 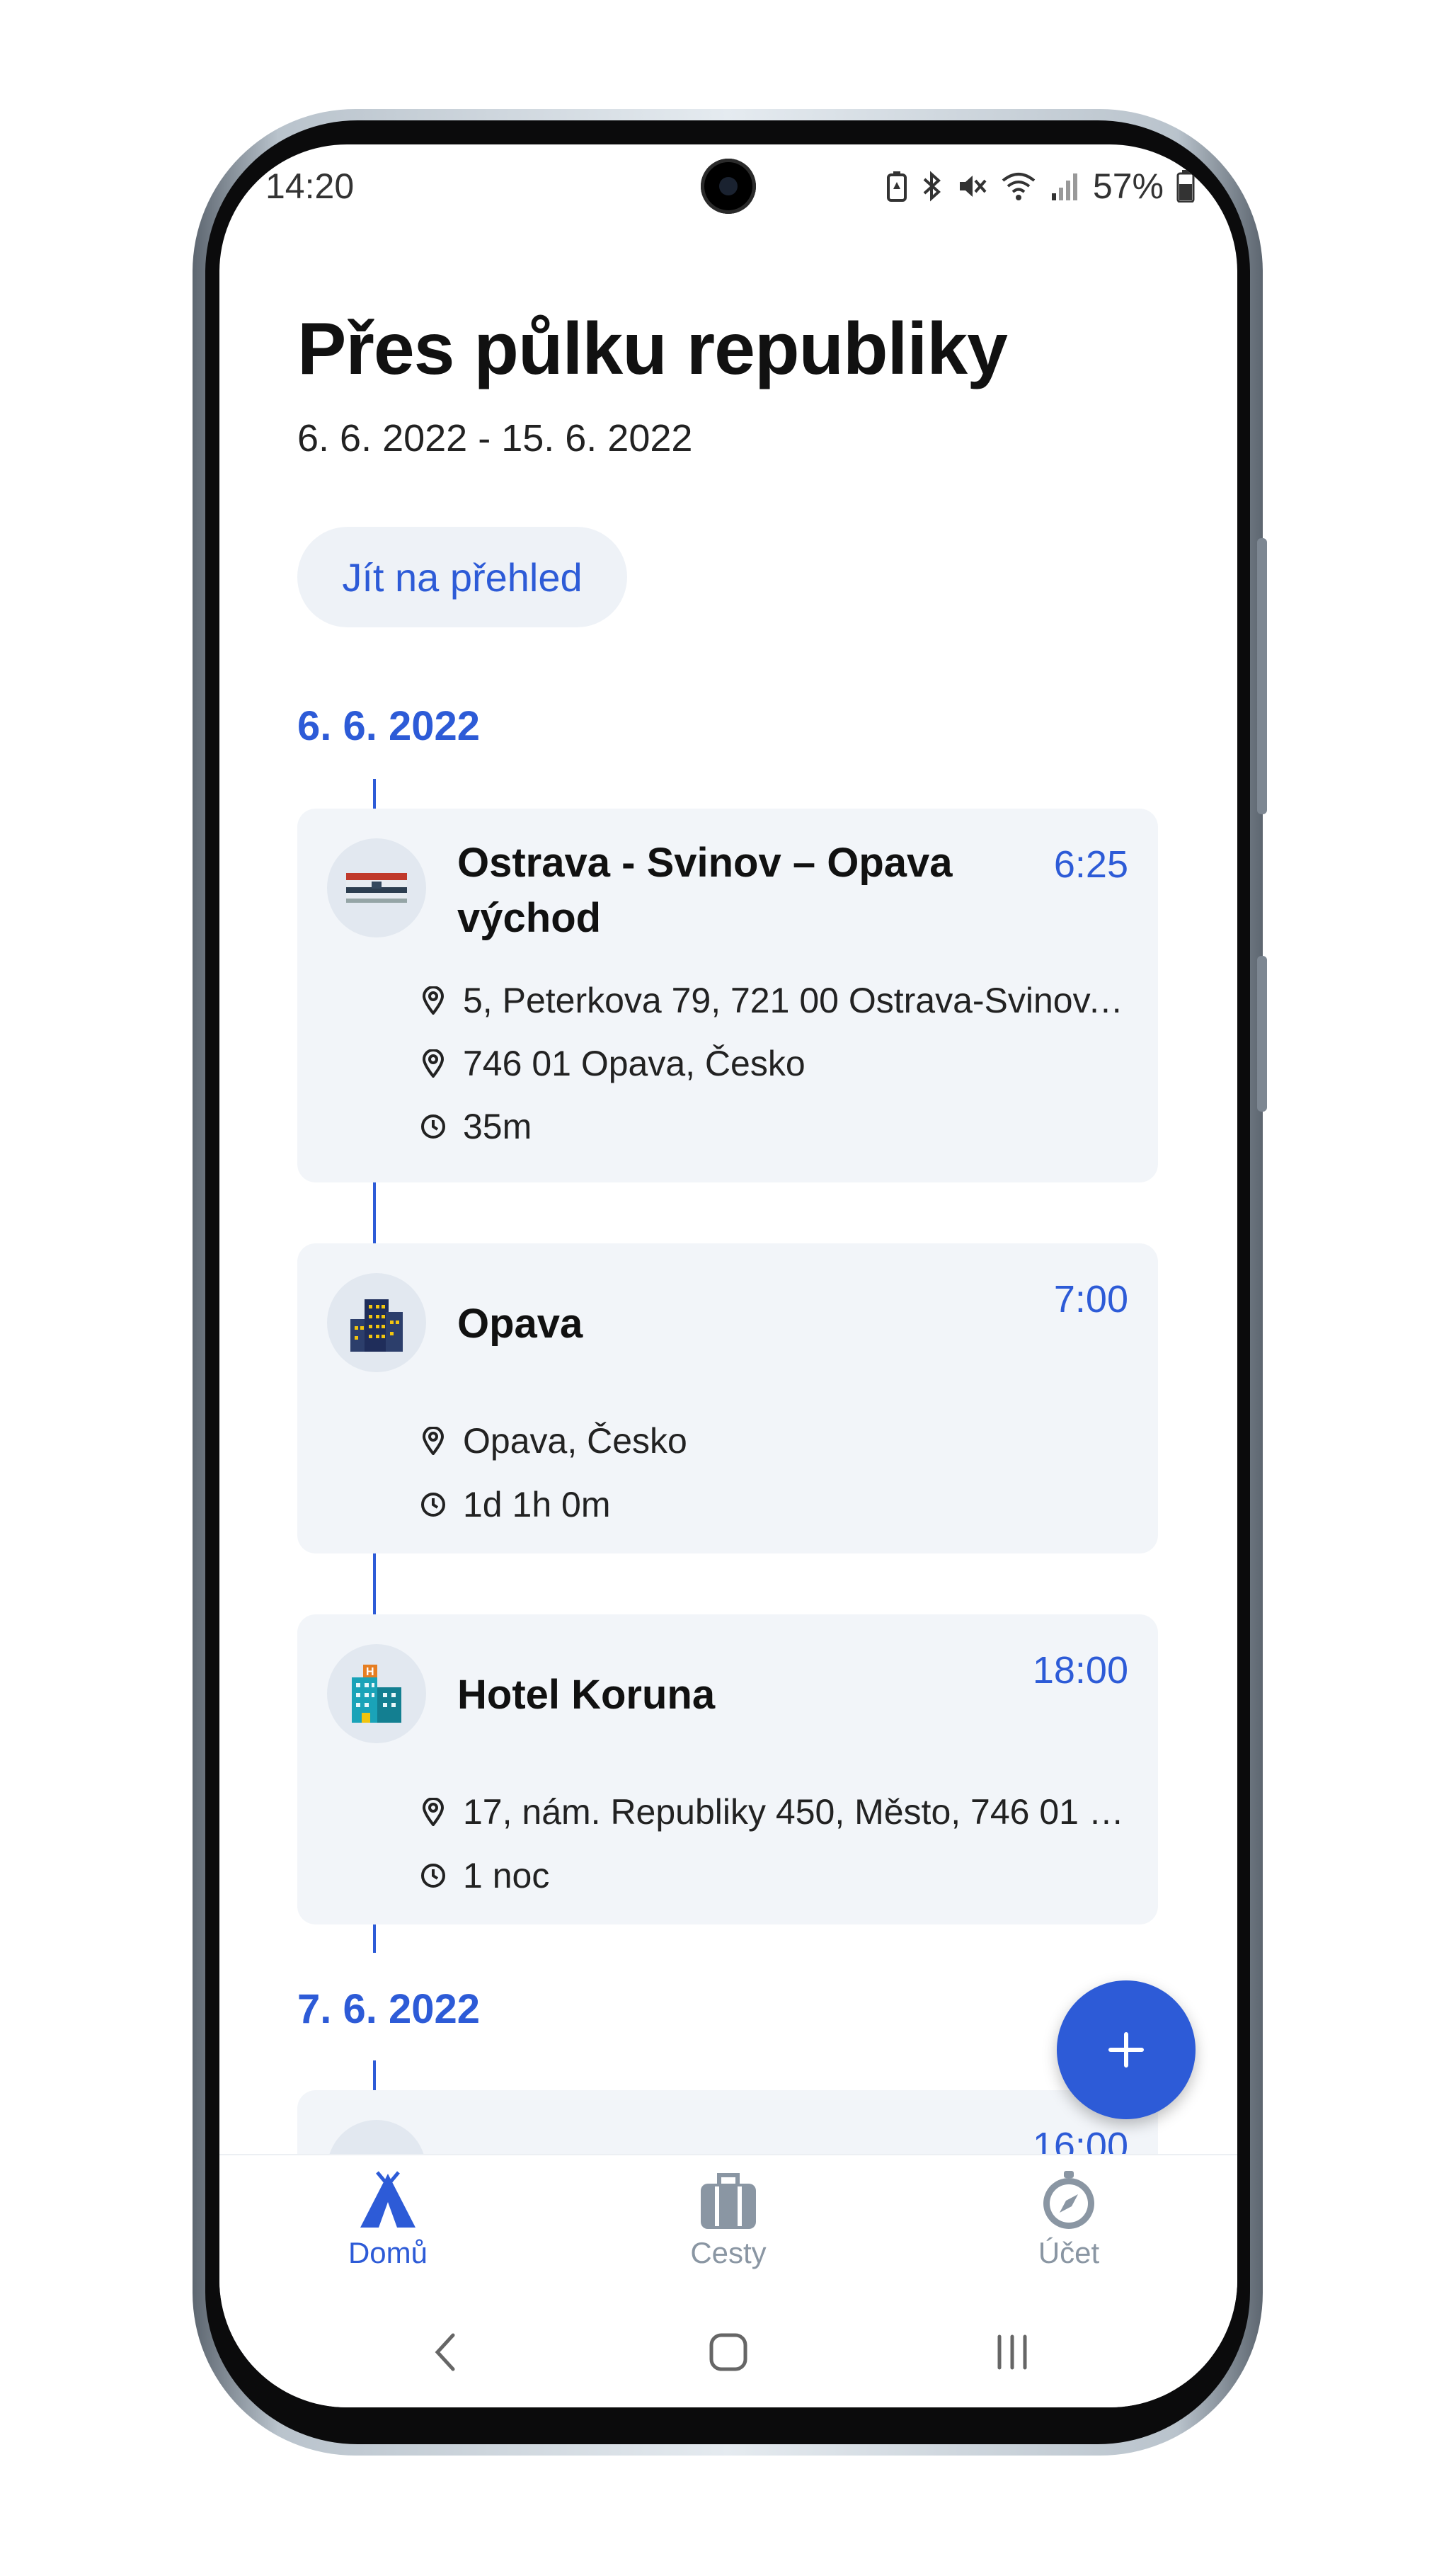 What do you see at coordinates (506, 1876) in the screenshot?
I see `card-duration: 1 noc` at bounding box center [506, 1876].